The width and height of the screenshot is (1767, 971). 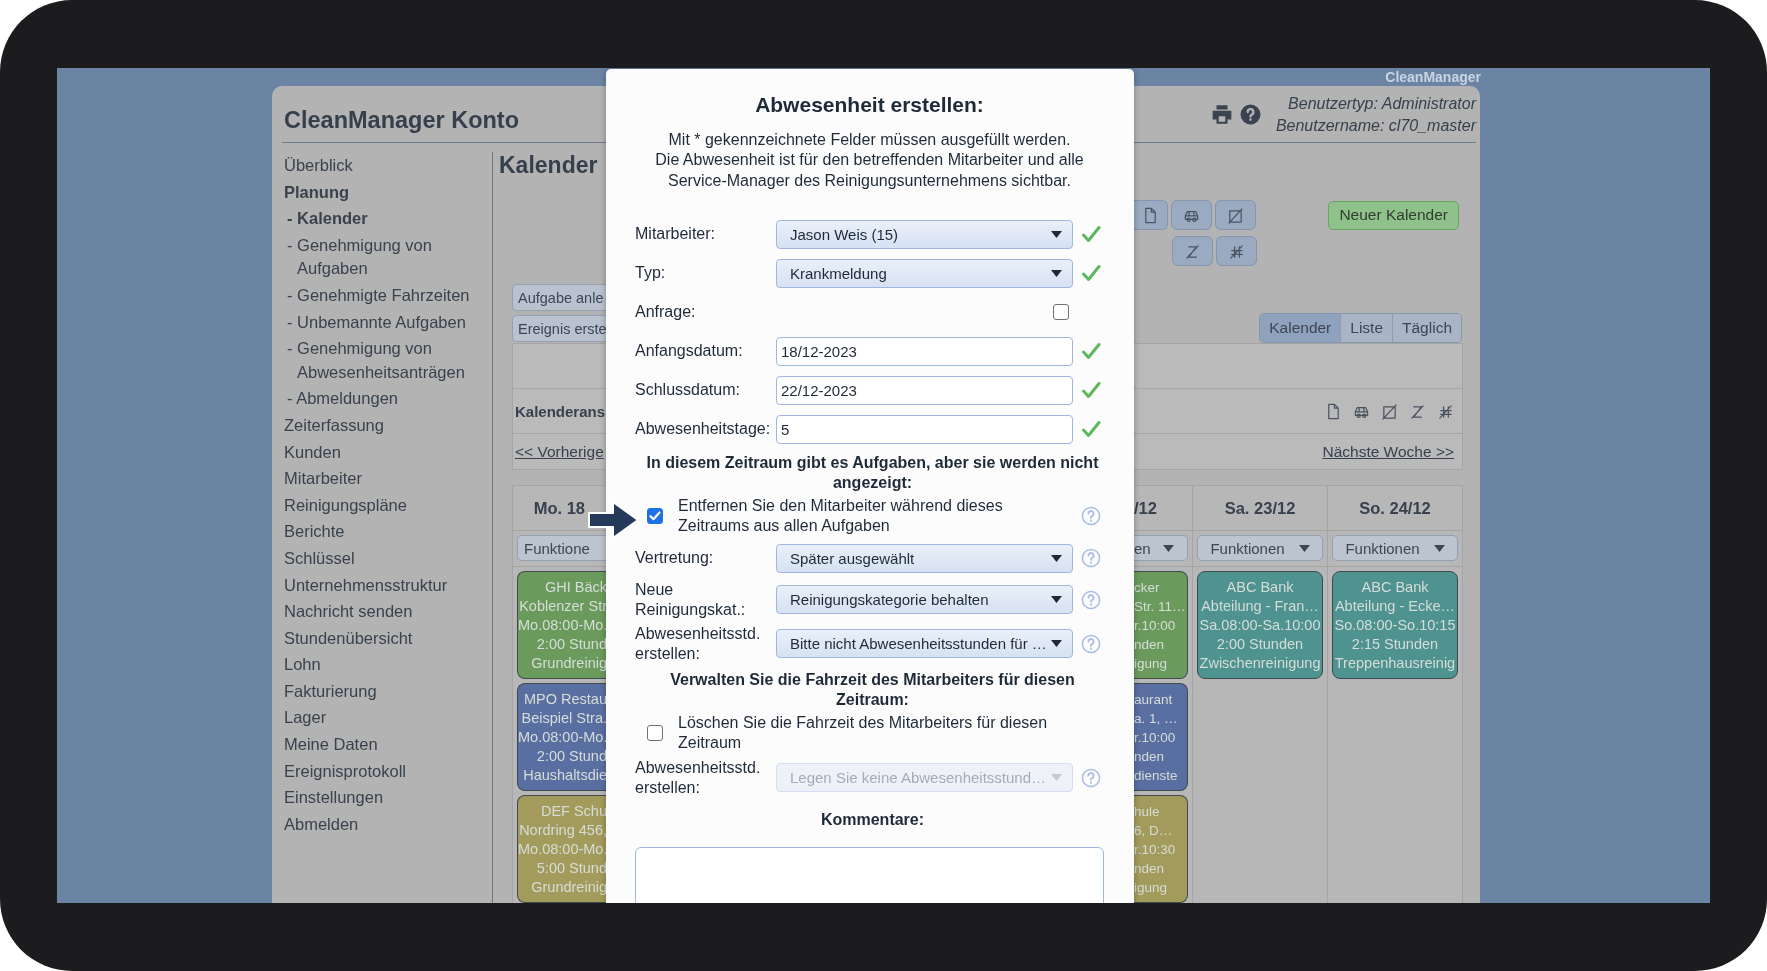 What do you see at coordinates (384, 361) in the screenshot?
I see `sidebar-item: - Genehmigung von Abwesenheitsanträgen` at bounding box center [384, 361].